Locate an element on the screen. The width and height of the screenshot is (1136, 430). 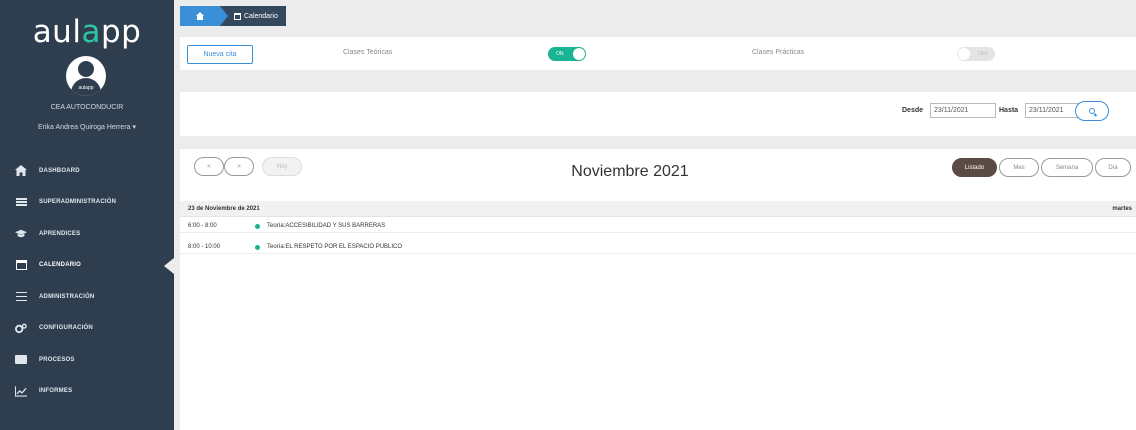
user-menu: Erika Andrea Quiroga Herrera ▾ is located at coordinates (87, 127).